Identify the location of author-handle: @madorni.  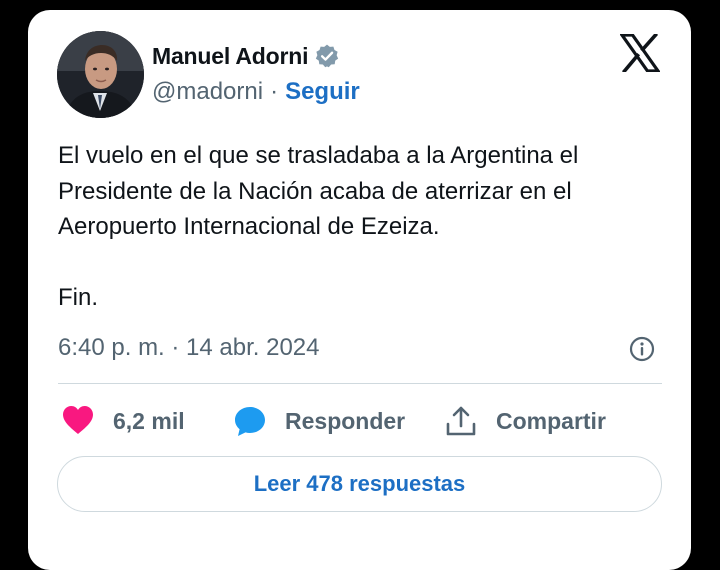
(207, 92).